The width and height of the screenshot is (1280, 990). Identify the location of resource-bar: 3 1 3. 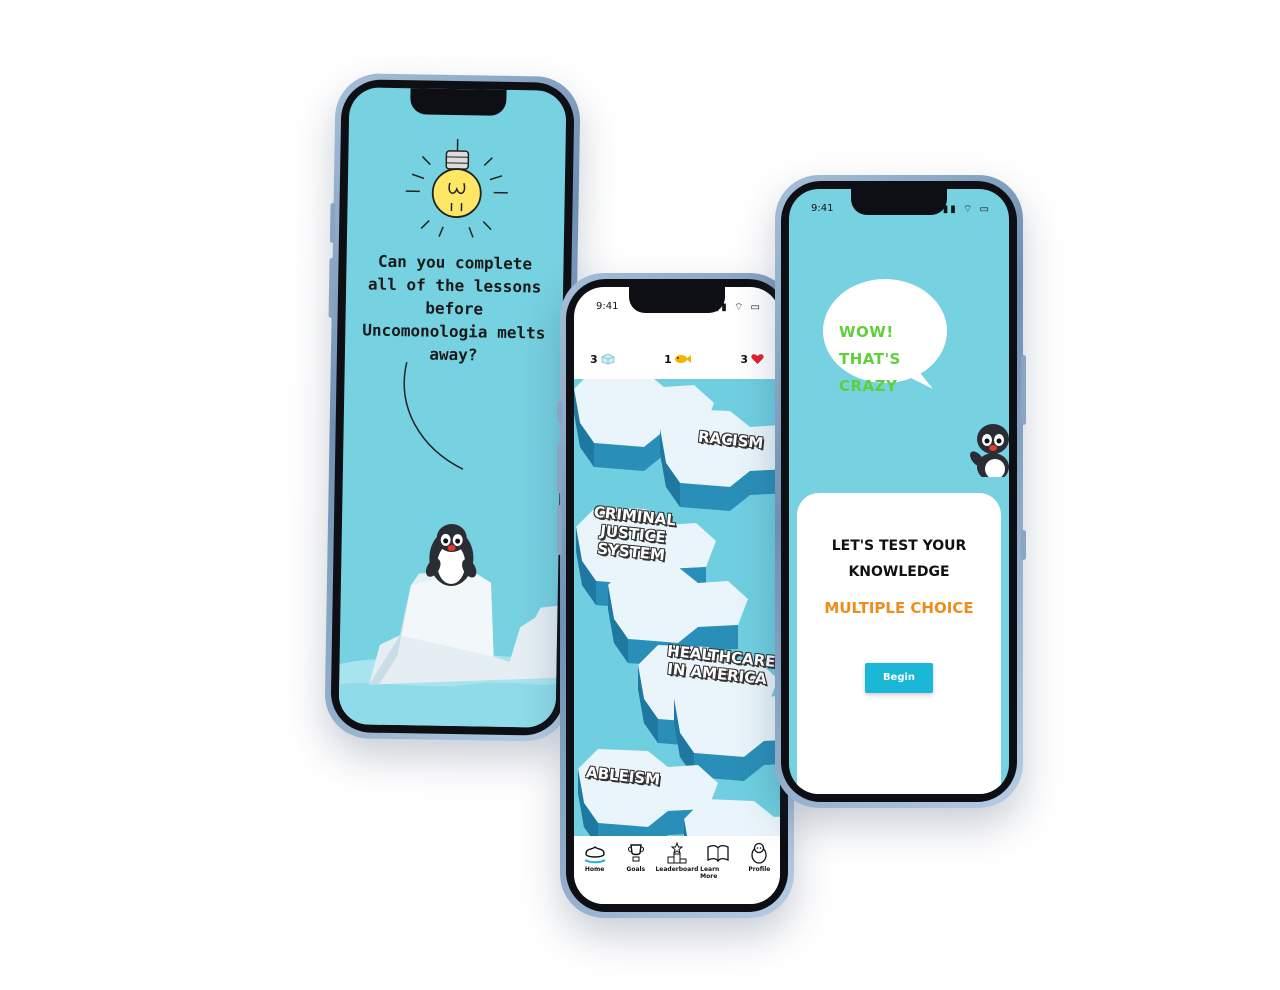
(677, 359).